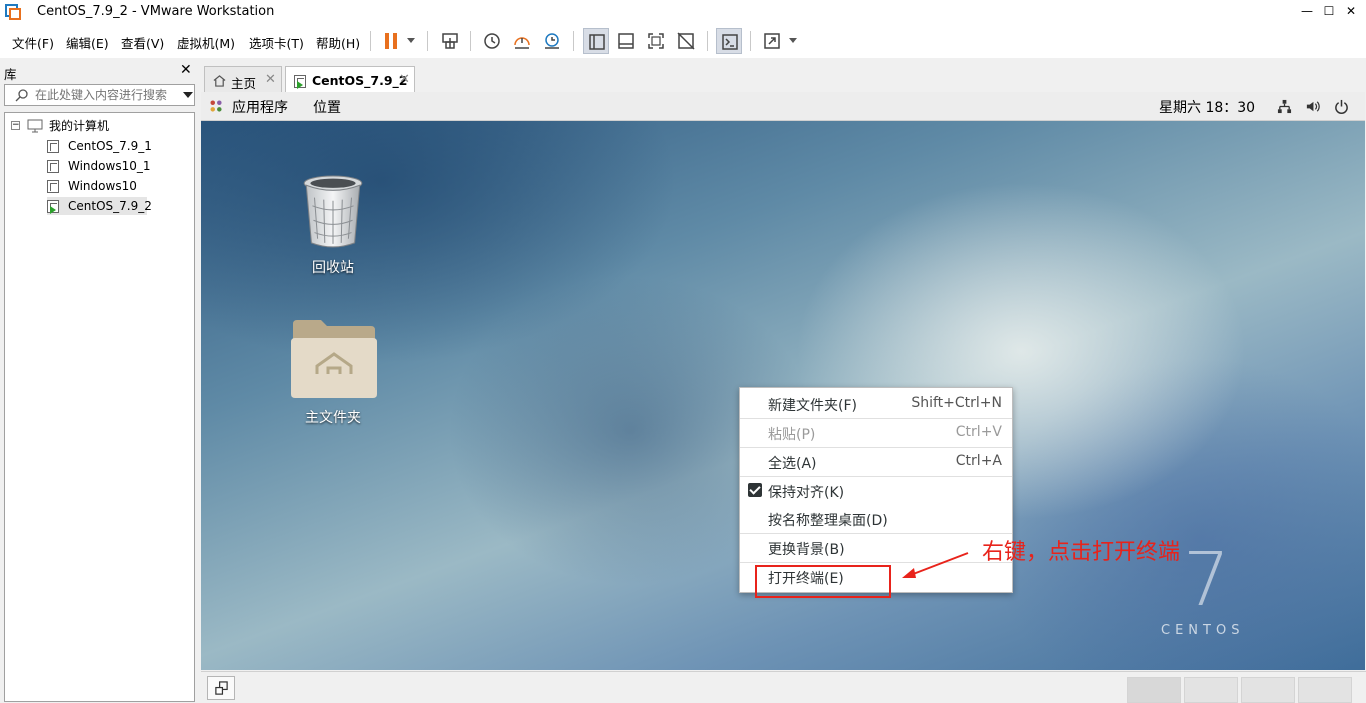 The image size is (1366, 703). What do you see at coordinates (686, 41) in the screenshot?
I see `unity-mode-icon` at bounding box center [686, 41].